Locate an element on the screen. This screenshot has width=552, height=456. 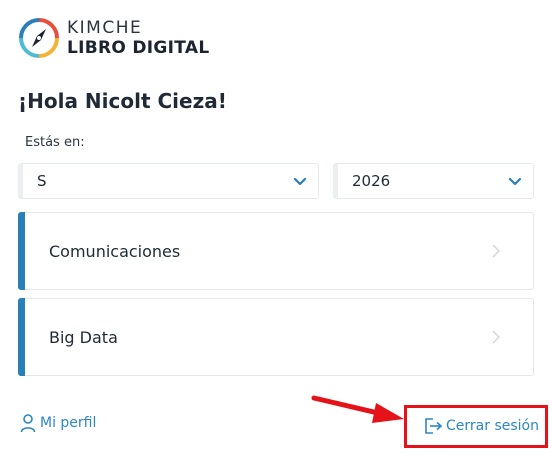
app-logo: KIMCHE LIBRO DIGITAL is located at coordinates (113, 38).